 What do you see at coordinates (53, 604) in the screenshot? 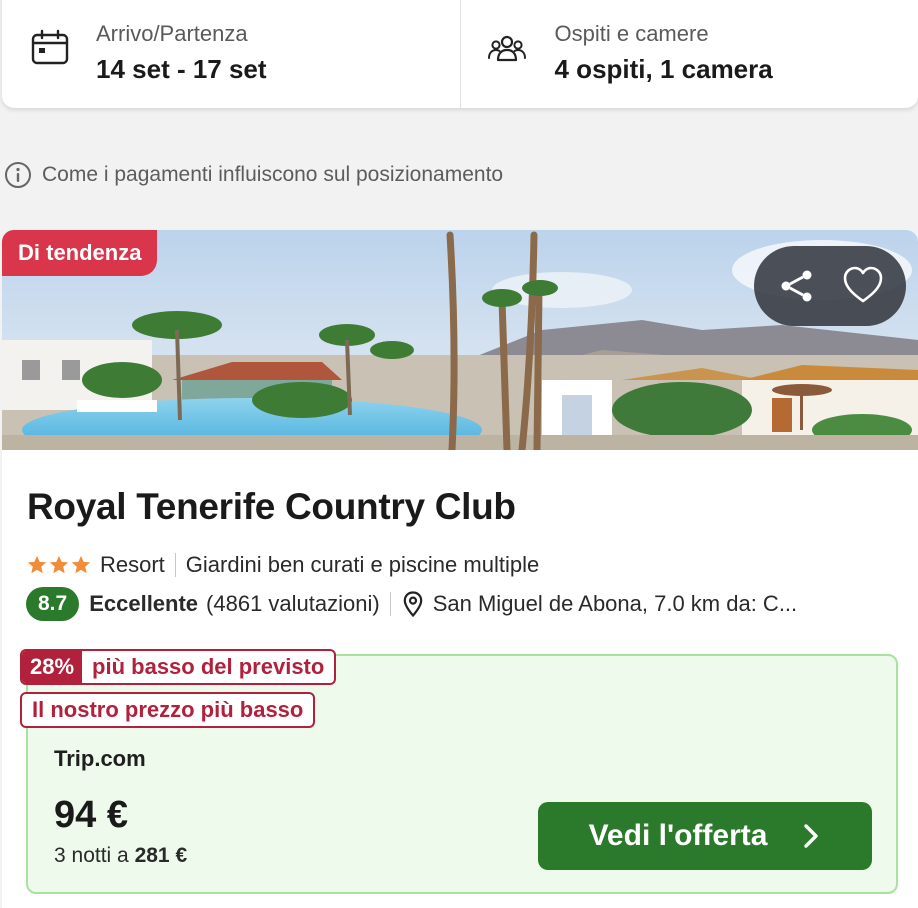
I see `review-score: 8.7` at bounding box center [53, 604].